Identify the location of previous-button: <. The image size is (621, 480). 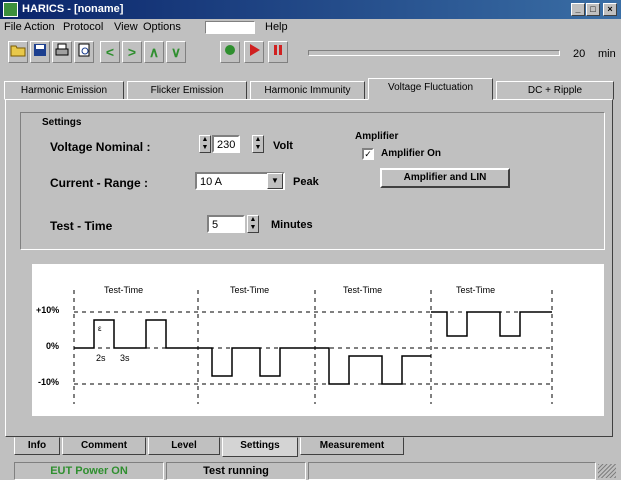
(110, 52).